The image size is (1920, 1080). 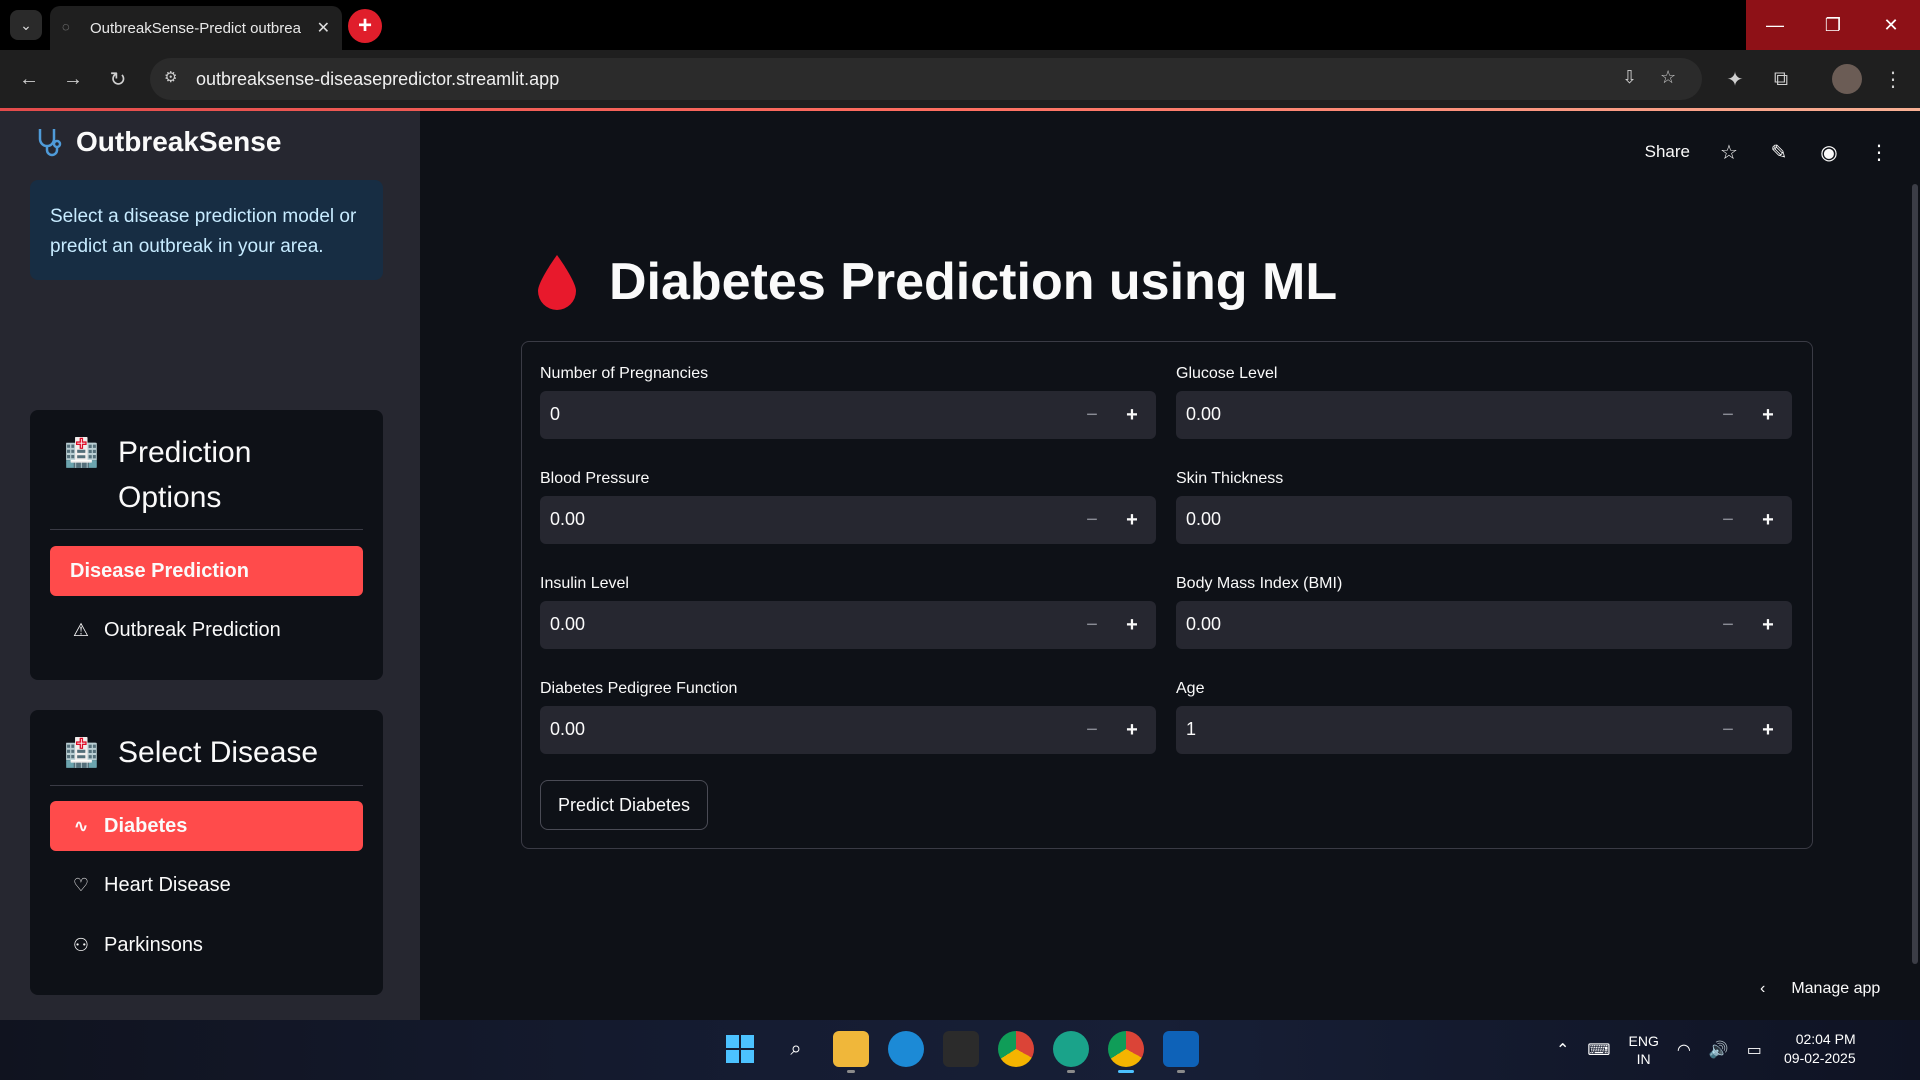 I want to click on vscode-icon, so click(x=1181, y=1049).